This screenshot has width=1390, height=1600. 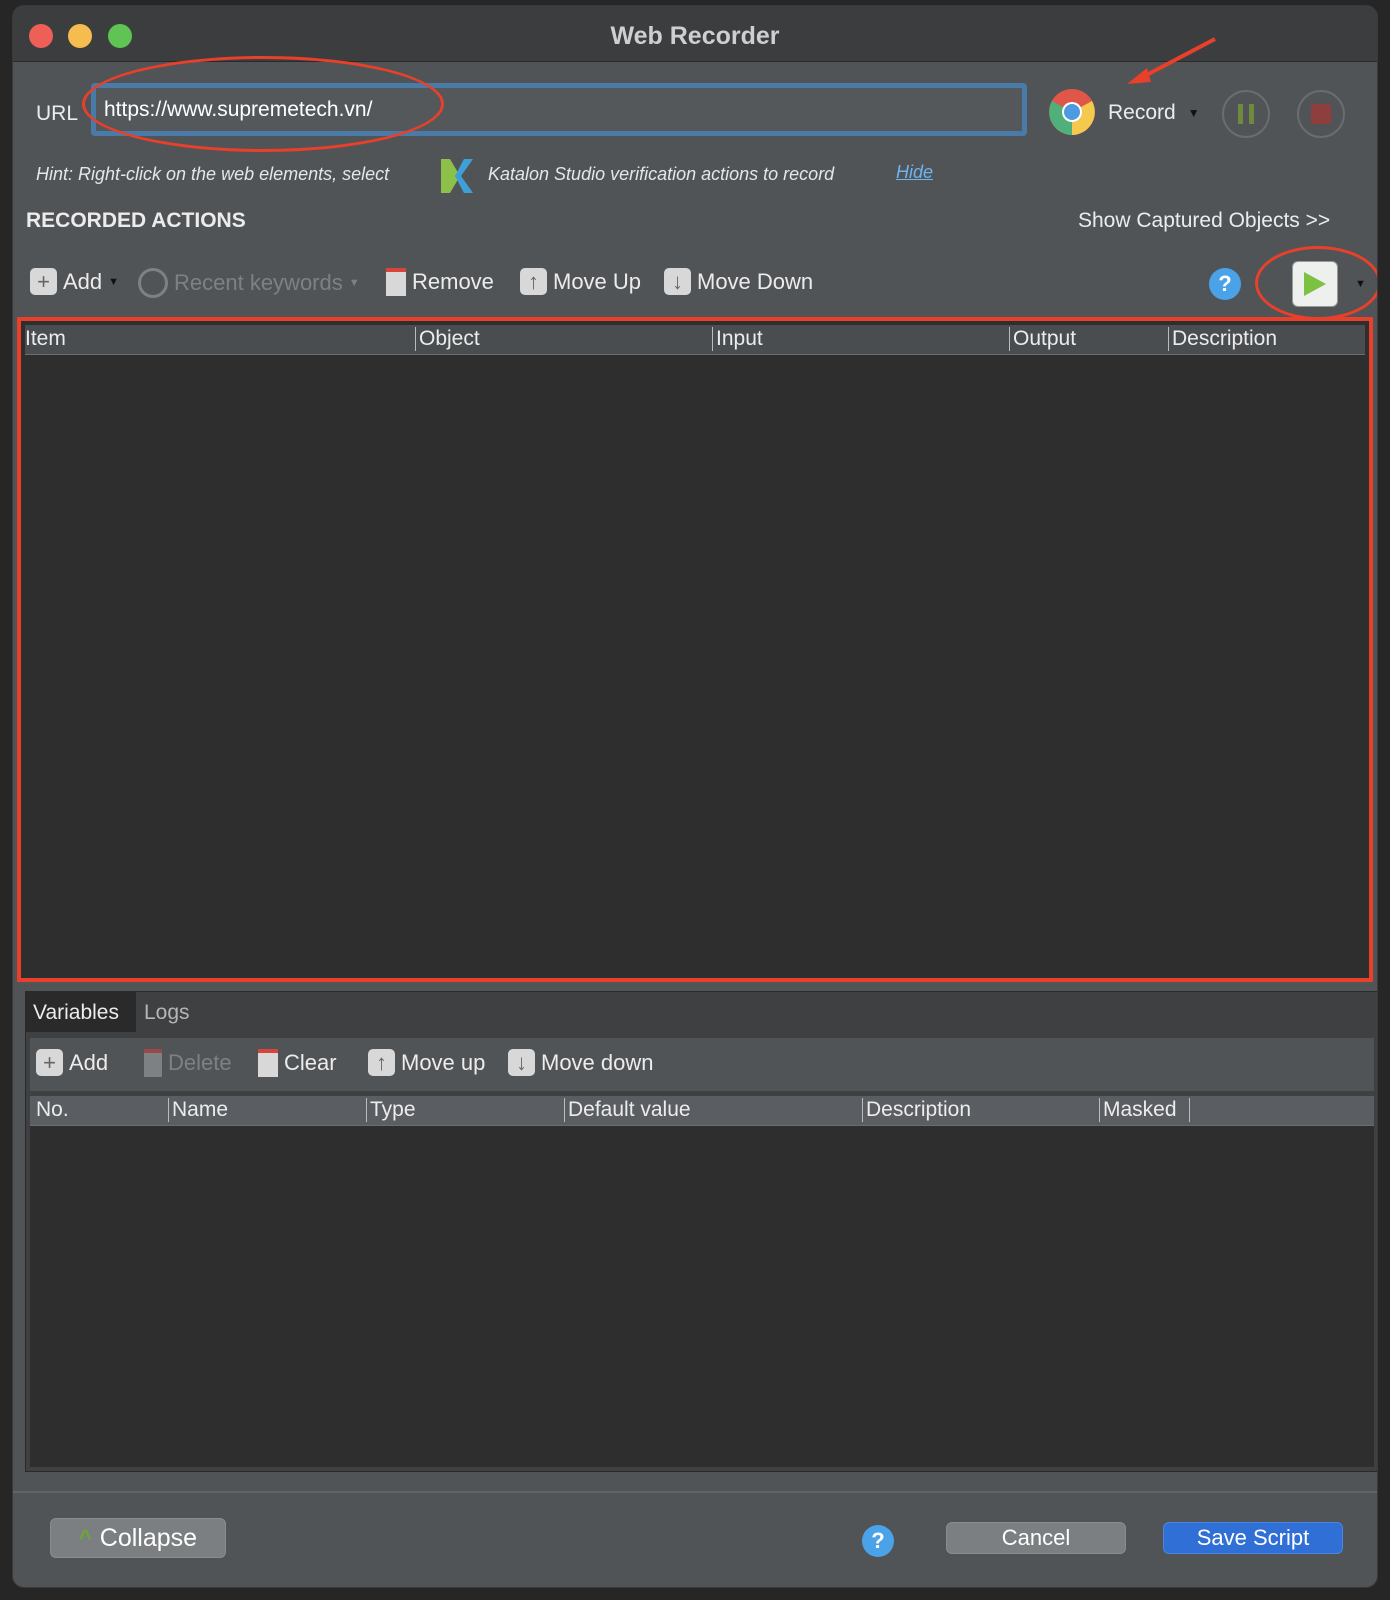 I want to click on collapse-label: Collapse, so click(x=148, y=1537).